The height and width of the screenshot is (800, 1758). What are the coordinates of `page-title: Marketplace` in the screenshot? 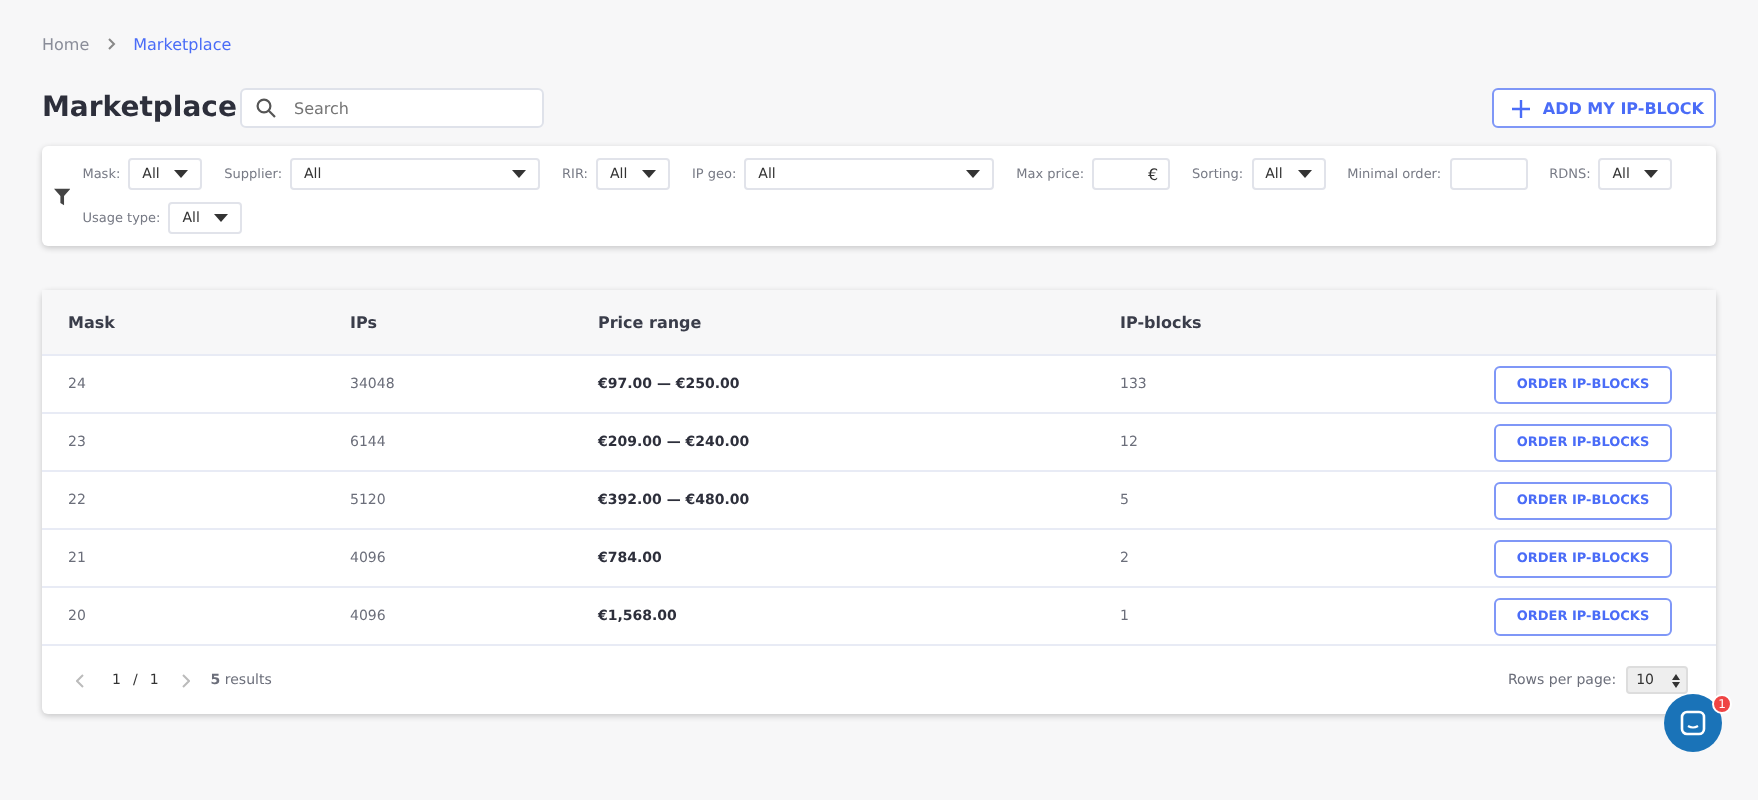 It's located at (140, 108).